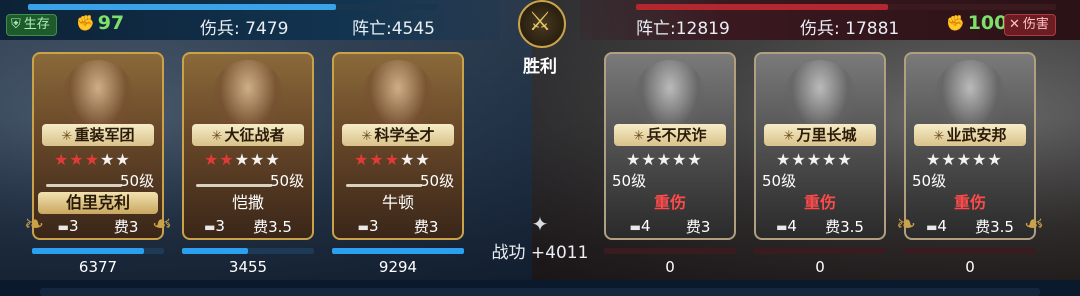 The width and height of the screenshot is (1080, 296). I want to click on enemy-total-hp-bar, so click(846, 7).